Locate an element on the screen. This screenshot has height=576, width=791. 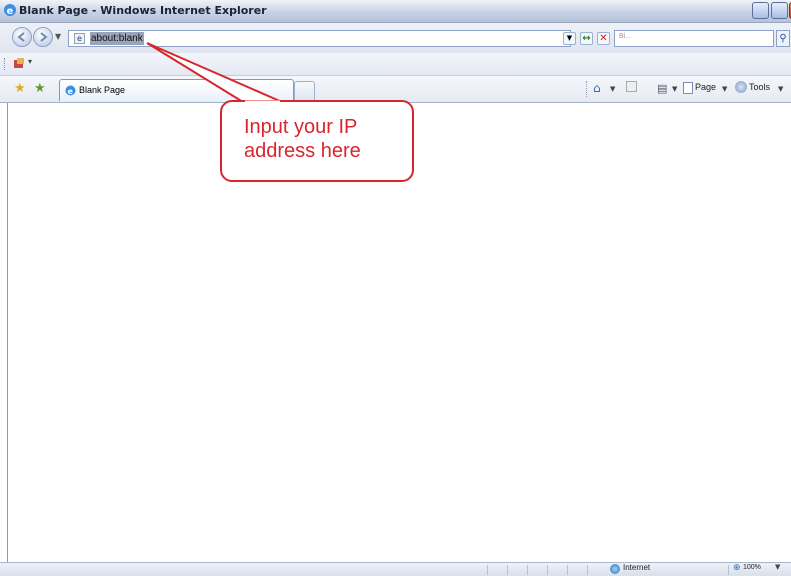
back-button is located at coordinates (22, 37).